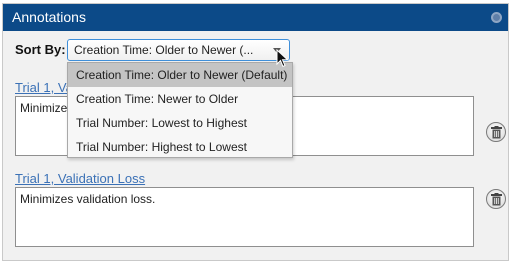  What do you see at coordinates (40, 49) in the screenshot?
I see `sort-label: Sort By:` at bounding box center [40, 49].